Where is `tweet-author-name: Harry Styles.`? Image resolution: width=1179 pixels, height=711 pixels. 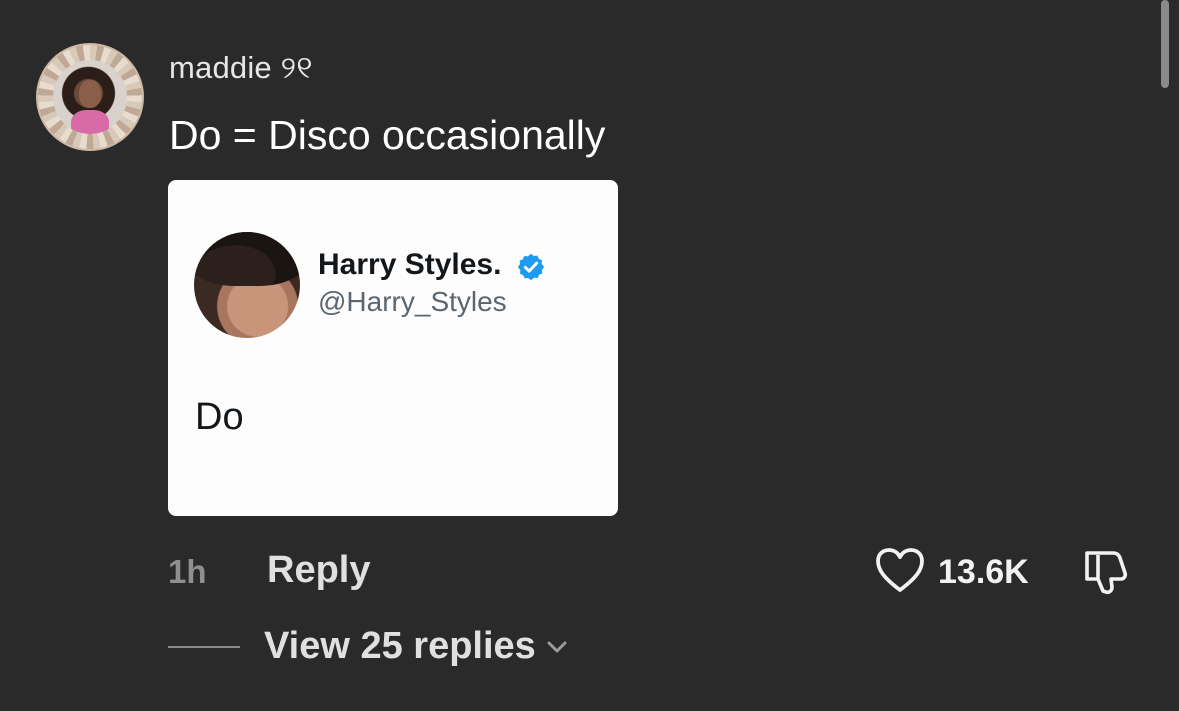
tweet-author-name: Harry Styles. is located at coordinates (410, 264).